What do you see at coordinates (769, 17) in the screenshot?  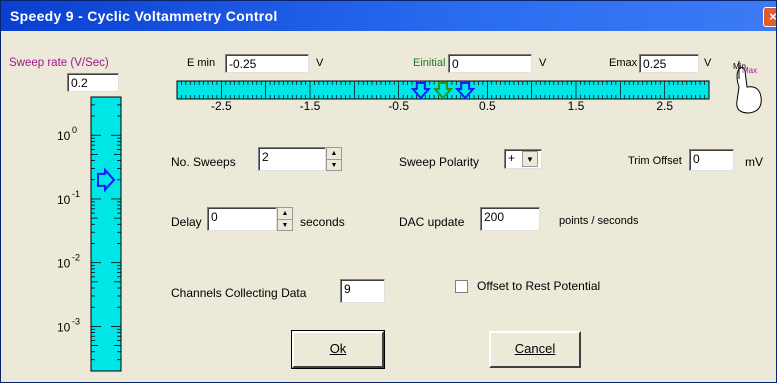 I see `close-button: ×` at bounding box center [769, 17].